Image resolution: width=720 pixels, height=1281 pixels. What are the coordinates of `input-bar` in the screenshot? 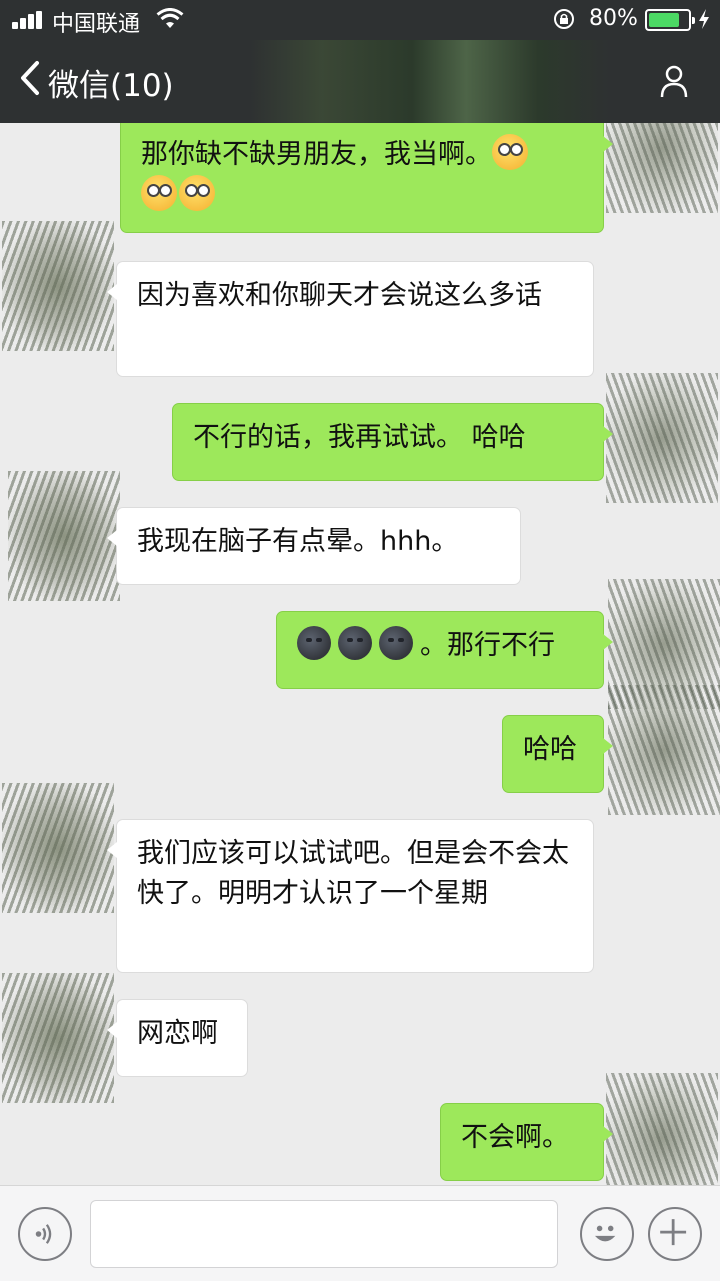 It's located at (360, 1233).